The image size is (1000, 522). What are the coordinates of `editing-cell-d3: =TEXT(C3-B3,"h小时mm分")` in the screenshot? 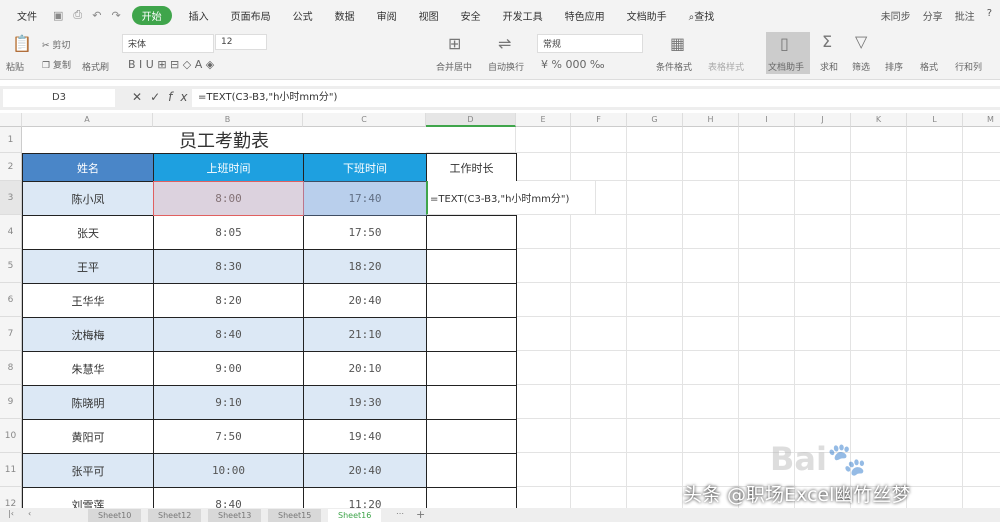 It's located at (511, 198).